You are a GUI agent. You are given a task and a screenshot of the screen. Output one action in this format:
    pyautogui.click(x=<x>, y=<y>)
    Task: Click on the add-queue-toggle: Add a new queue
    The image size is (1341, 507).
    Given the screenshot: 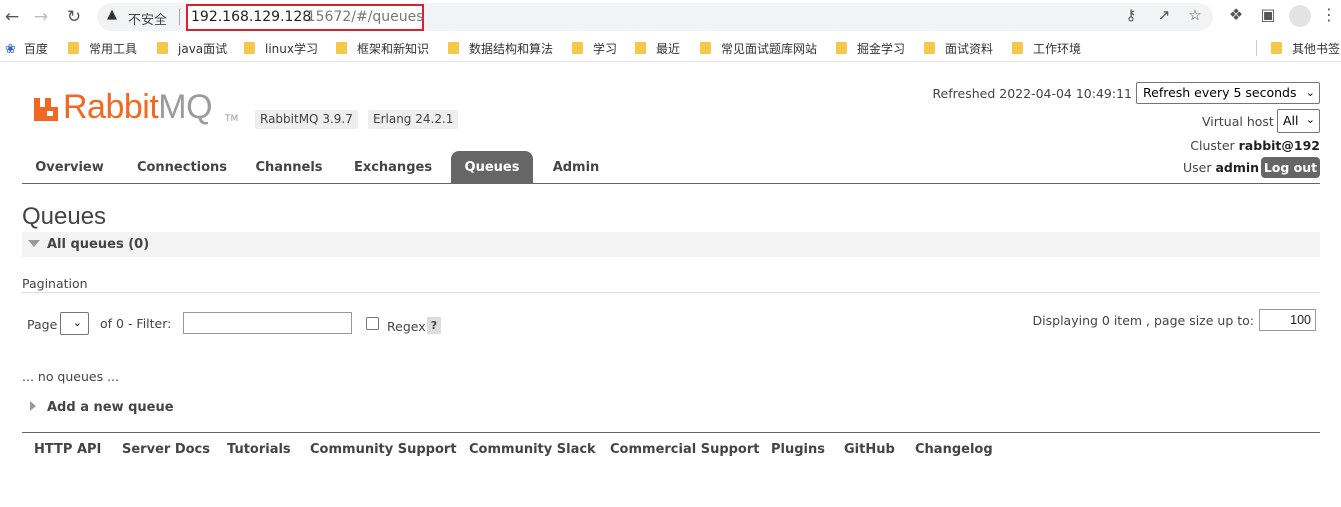 What is the action you would take?
    pyautogui.click(x=102, y=407)
    